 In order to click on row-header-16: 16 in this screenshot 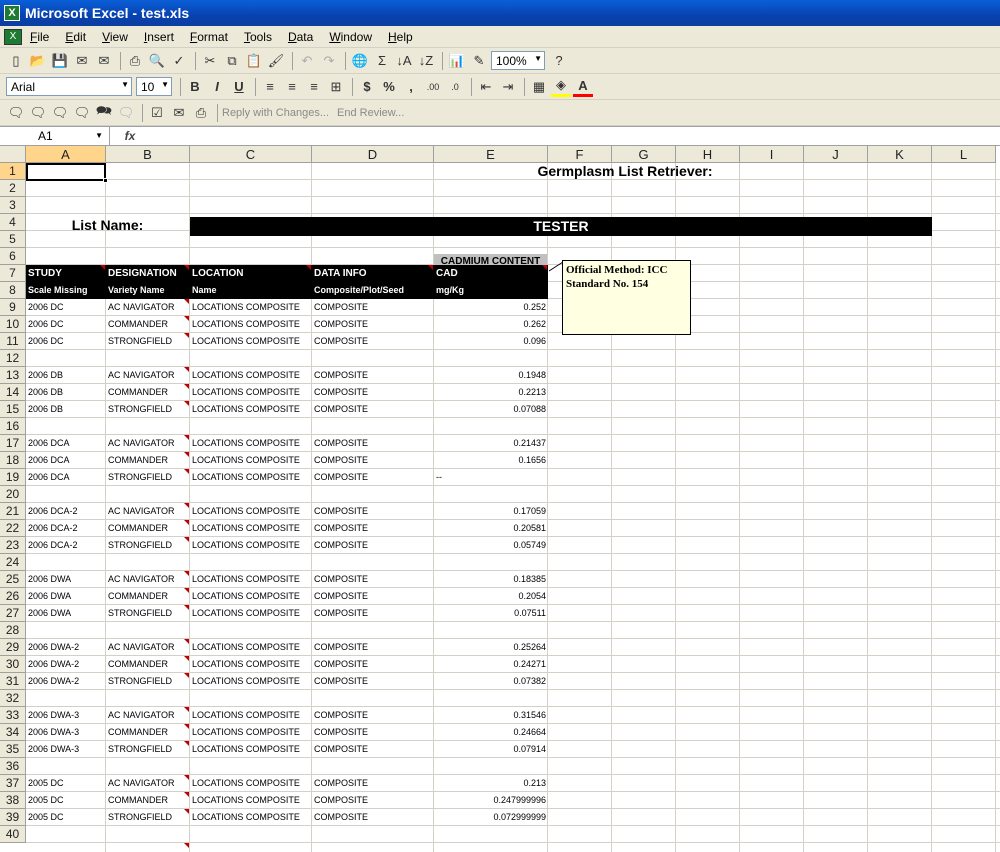, I will do `click(13, 426)`.